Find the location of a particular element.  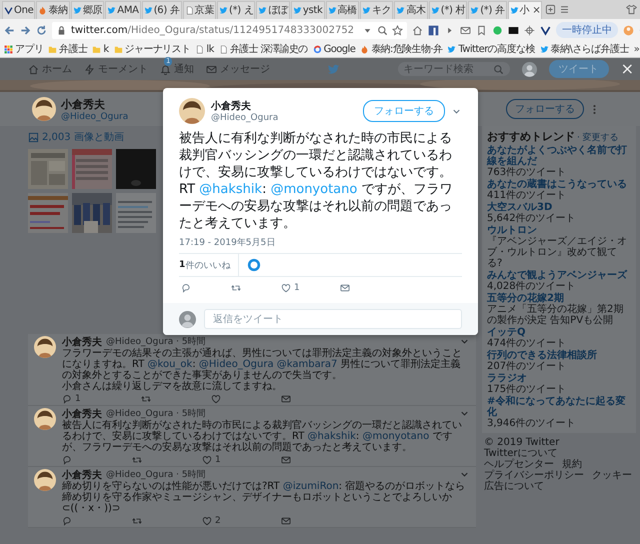

browser-tab: 高木 is located at coordinates (411, 9).